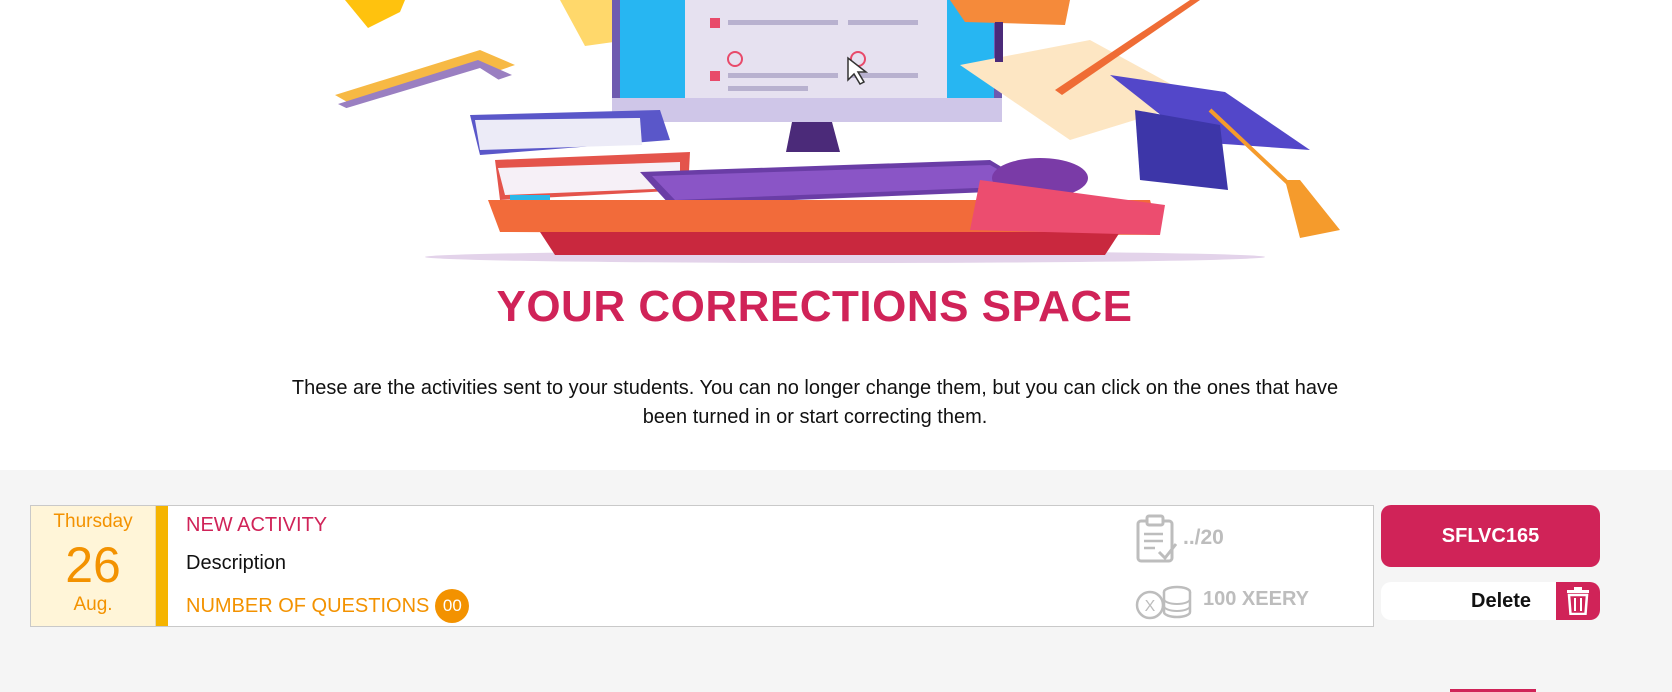 The height and width of the screenshot is (692, 1672). I want to click on activity-accent-bar, so click(162, 566).